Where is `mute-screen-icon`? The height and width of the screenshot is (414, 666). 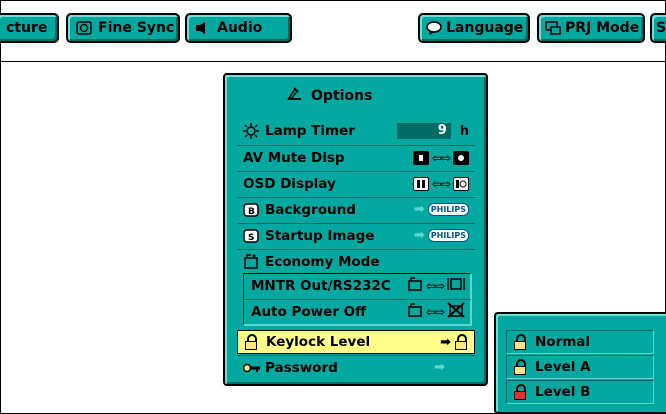
mute-screen-icon is located at coordinates (461, 157).